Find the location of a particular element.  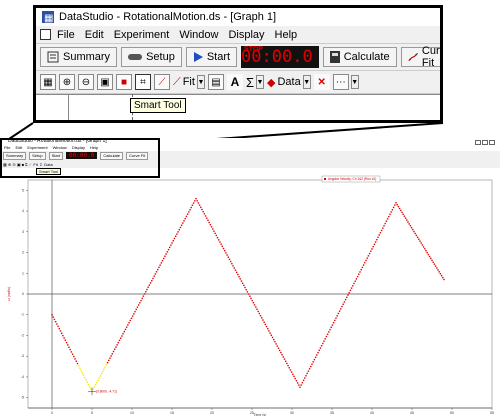

y-tick-label: 0 is located at coordinates (23, 294).